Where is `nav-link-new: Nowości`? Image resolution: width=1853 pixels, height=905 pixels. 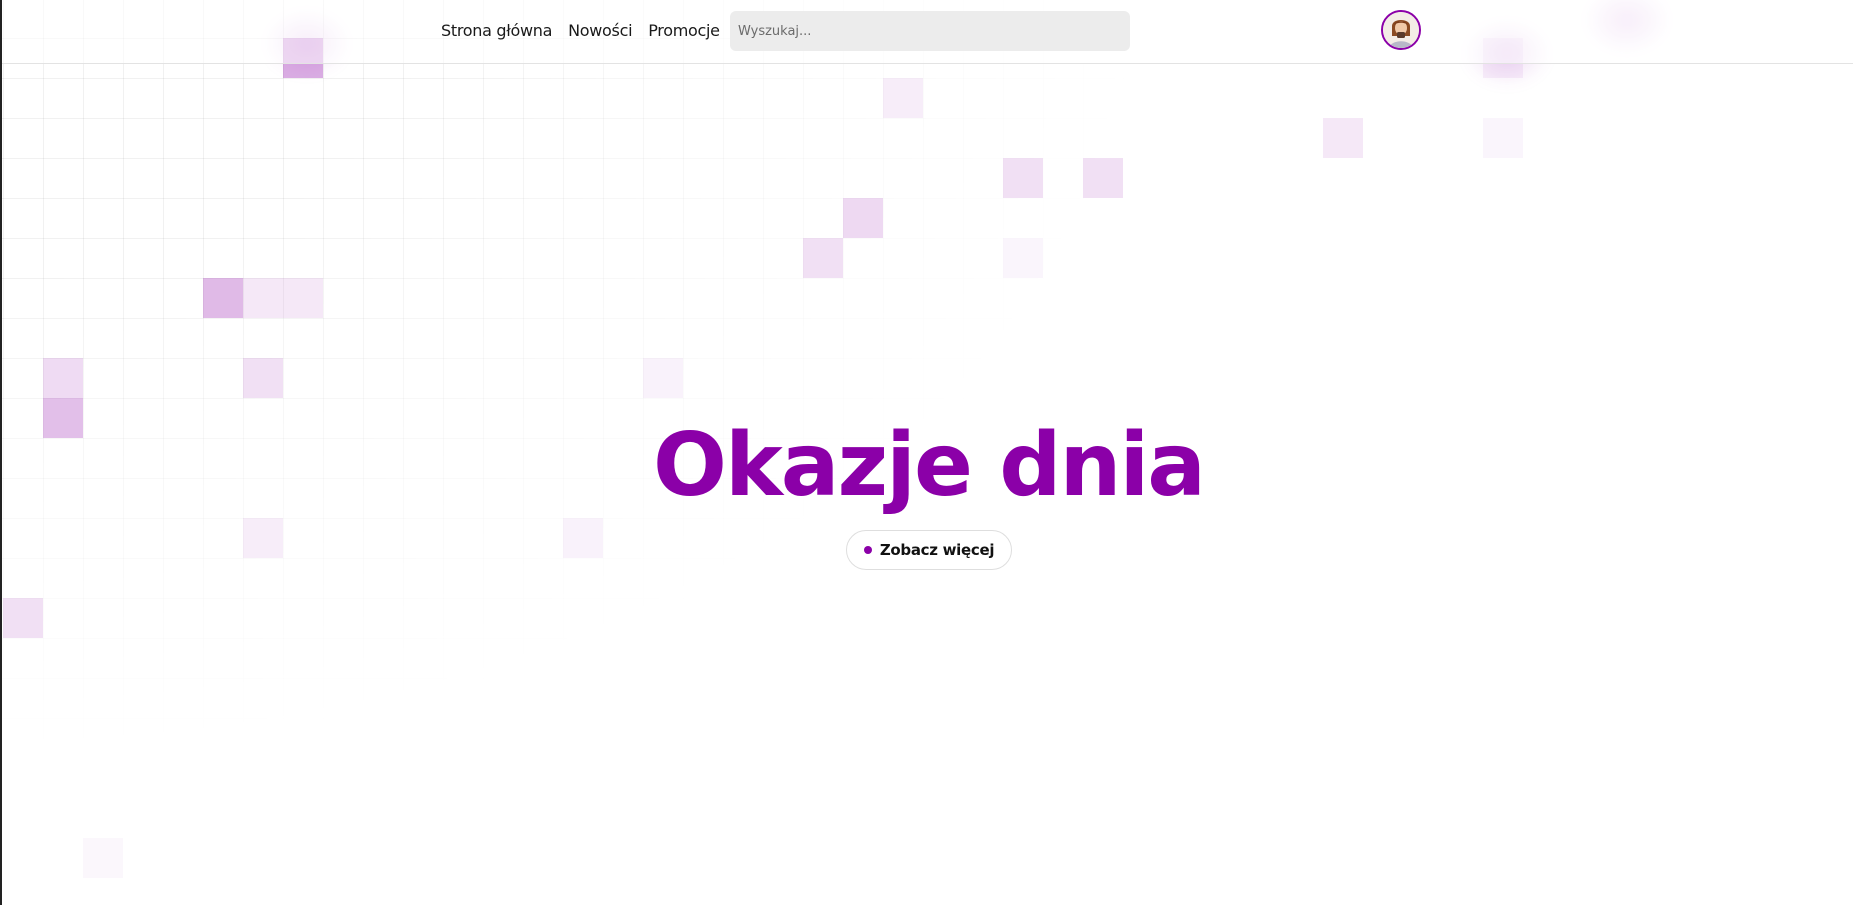 nav-link-new: Nowości is located at coordinates (600, 30).